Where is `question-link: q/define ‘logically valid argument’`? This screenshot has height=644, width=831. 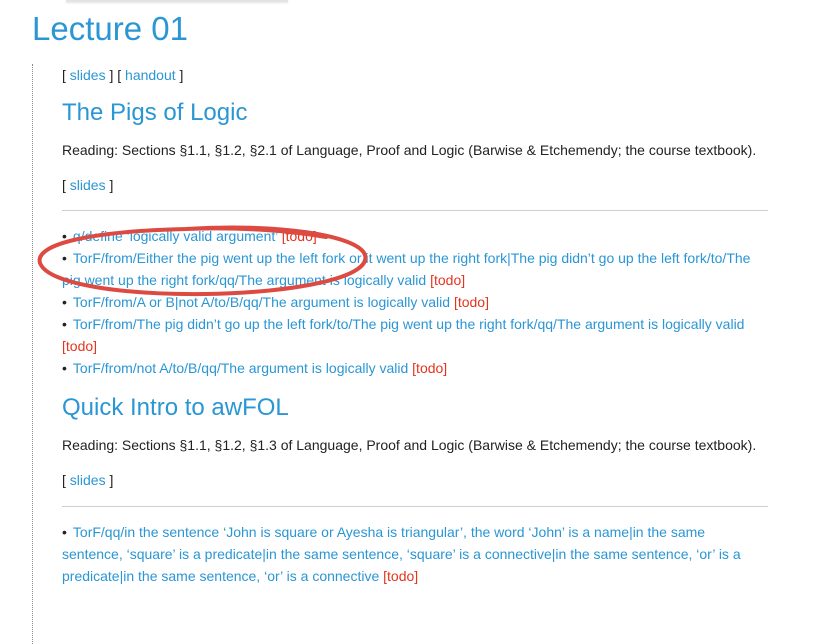 question-link: q/define ‘logically valid argument’ is located at coordinates (175, 236).